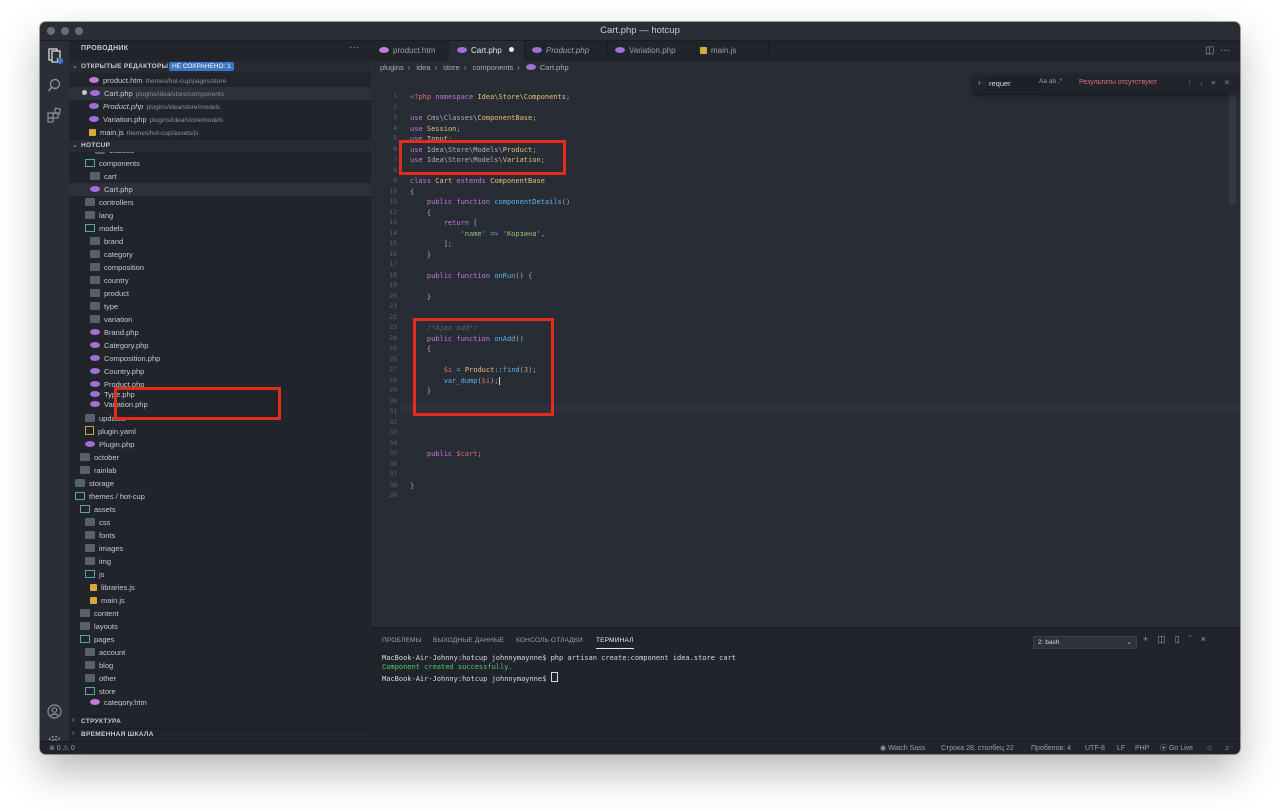 This screenshot has width=1280, height=811. What do you see at coordinates (98, 470) in the screenshot?
I see `tree-item-folder: rainlab` at bounding box center [98, 470].